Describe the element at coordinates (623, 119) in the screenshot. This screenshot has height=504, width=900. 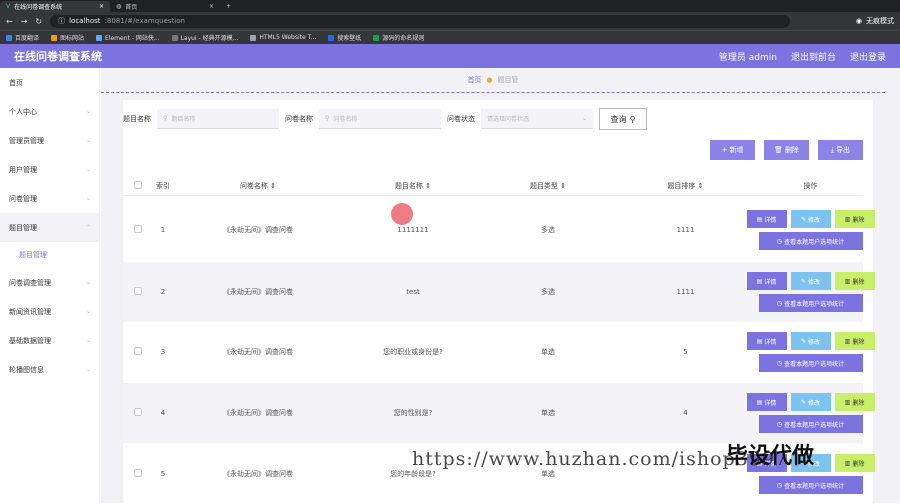
I see `search-button: 查询 ⚲` at that location.